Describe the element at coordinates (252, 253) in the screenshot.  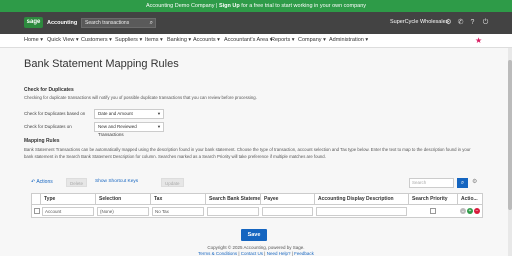
I see `contact-link: Contact Us` at that location.